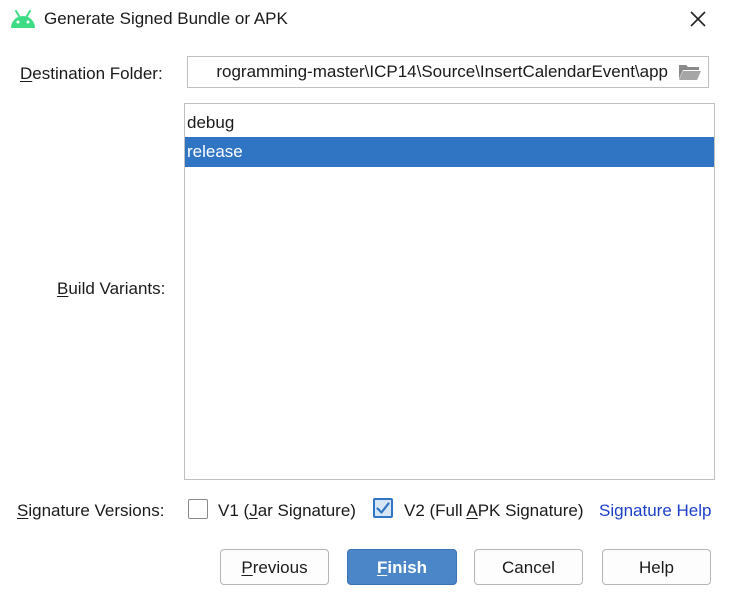 This screenshot has height=600, width=731. What do you see at coordinates (287, 511) in the screenshot?
I see `v1-signature-label: V1 (Jar Signature)` at bounding box center [287, 511].